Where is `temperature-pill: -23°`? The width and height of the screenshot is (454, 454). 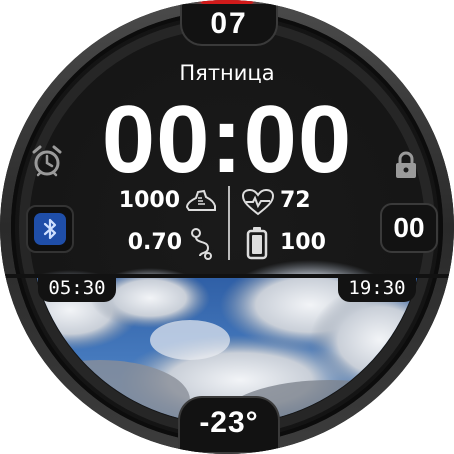 temperature-pill: -23° is located at coordinates (229, 424).